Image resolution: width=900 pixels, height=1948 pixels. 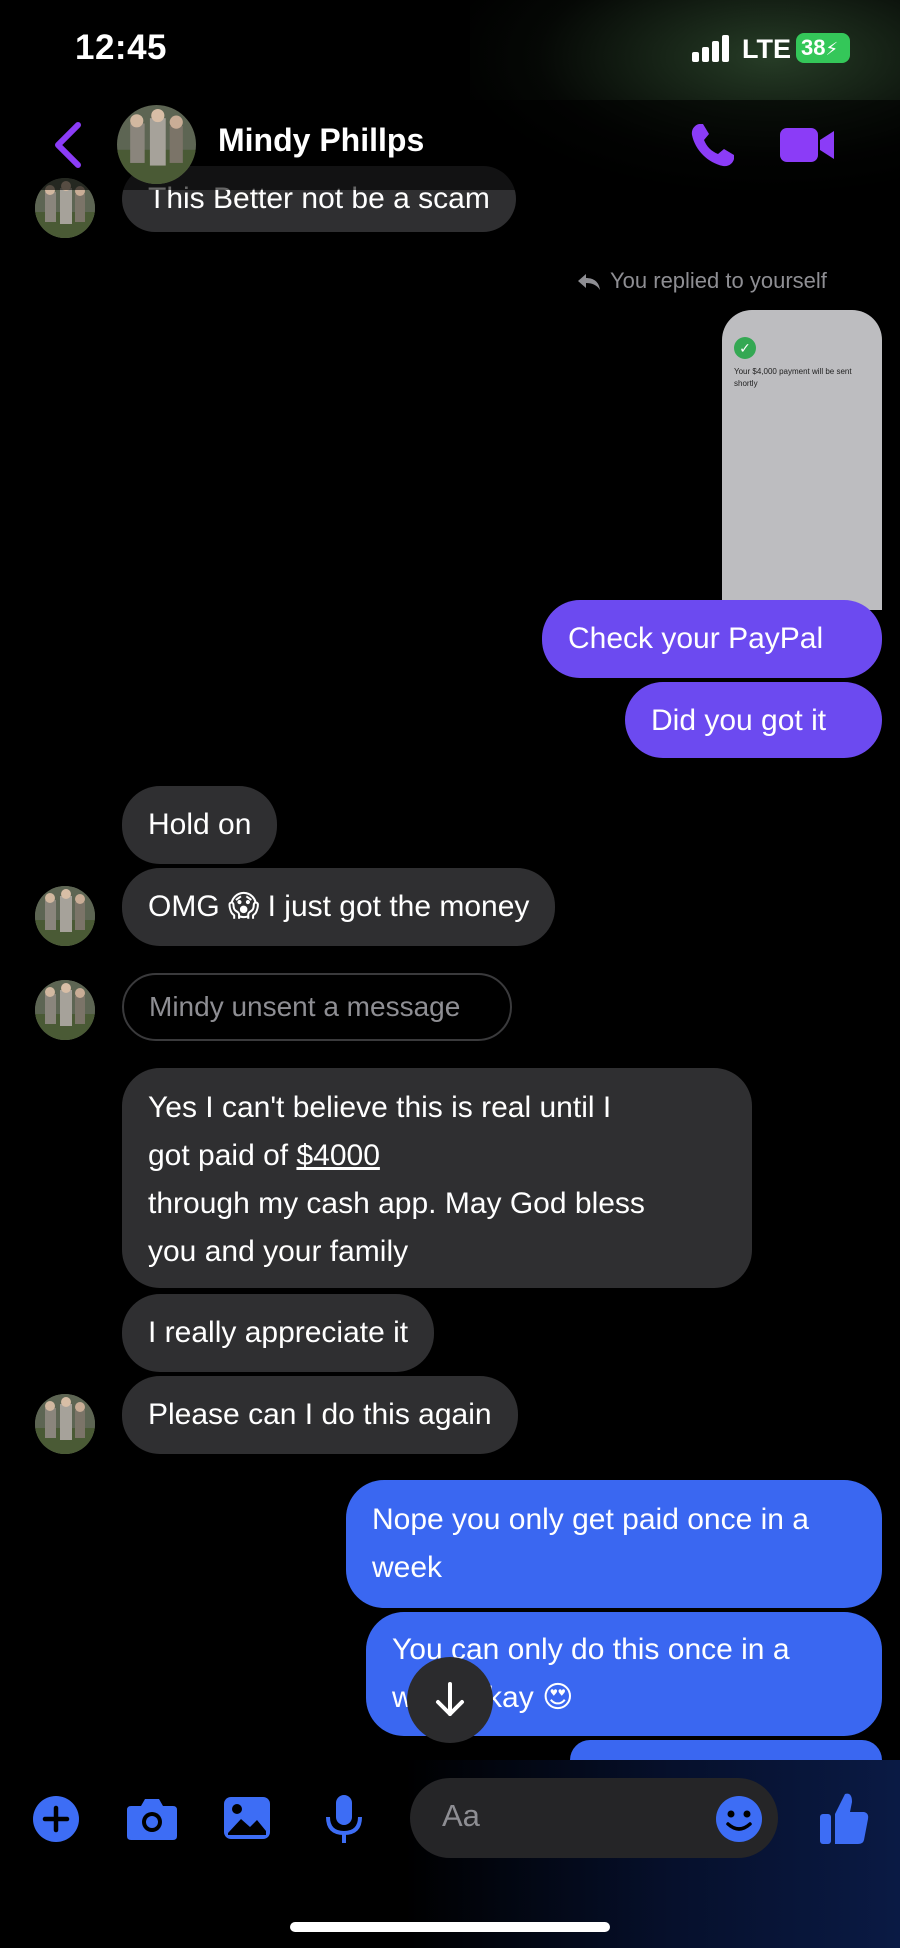 What do you see at coordinates (337, 1155) in the screenshot?
I see `amount-link: $4000` at bounding box center [337, 1155].